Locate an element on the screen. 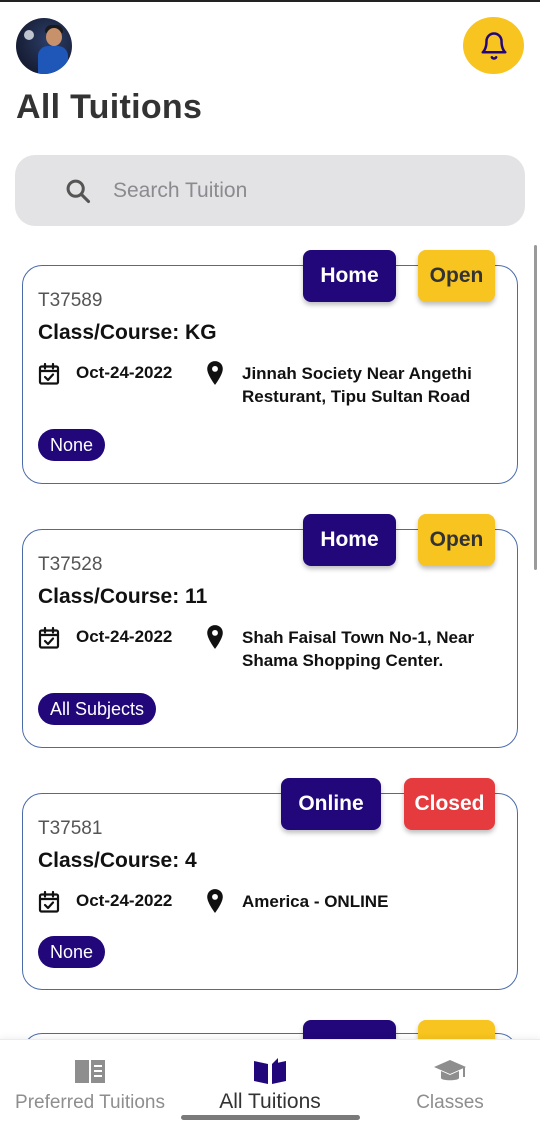 The image size is (540, 1123). notifications-button is located at coordinates (493, 45).